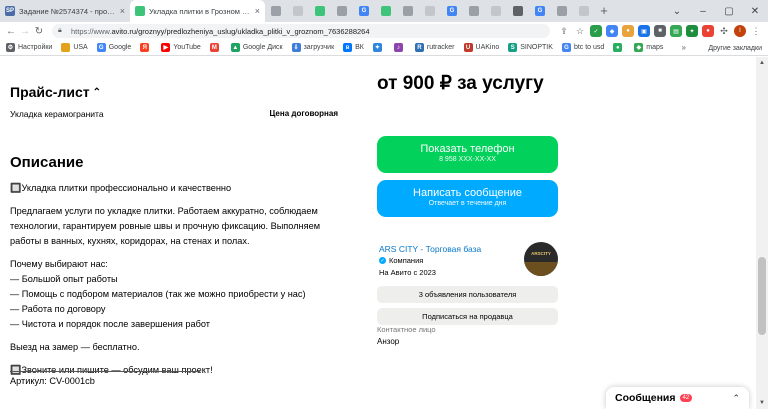 The width and height of the screenshot is (768, 409). I want to click on bookmark-label: btc to usd, so click(589, 47).